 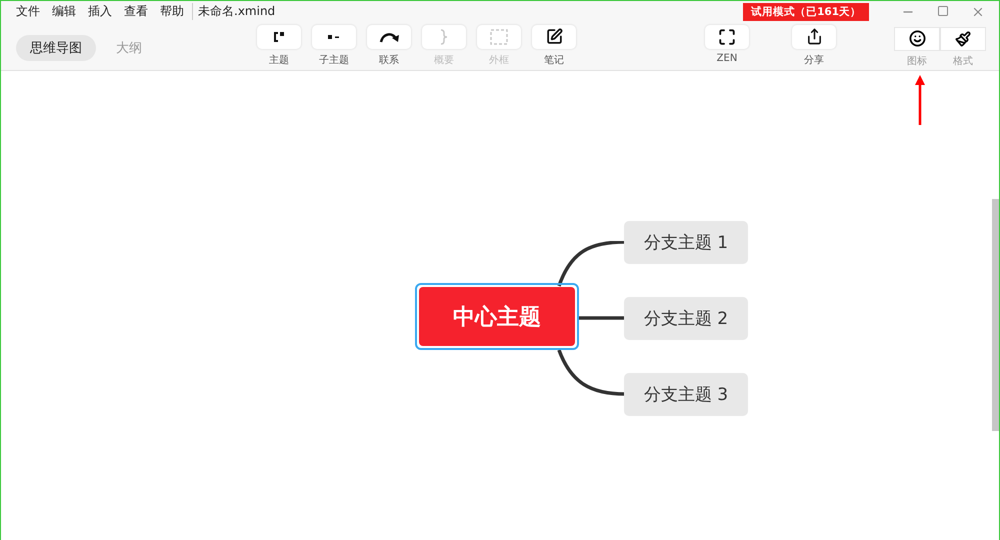 I want to click on share-icon, so click(x=814, y=37).